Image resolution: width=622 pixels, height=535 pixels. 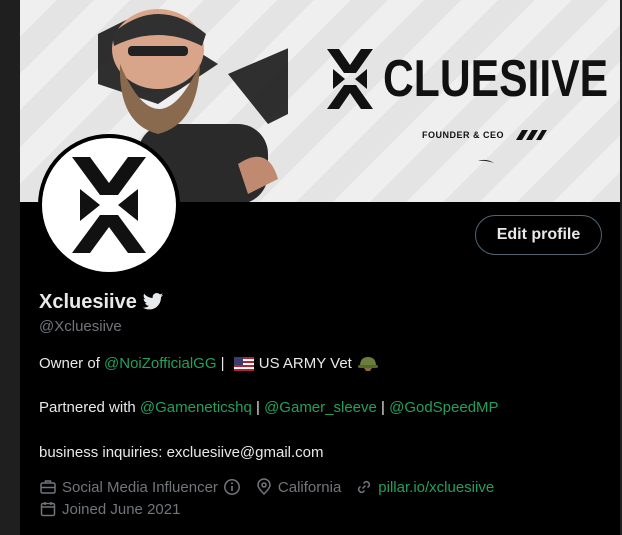 What do you see at coordinates (89, 407) in the screenshot?
I see `bio-text: Partnered with` at bounding box center [89, 407].